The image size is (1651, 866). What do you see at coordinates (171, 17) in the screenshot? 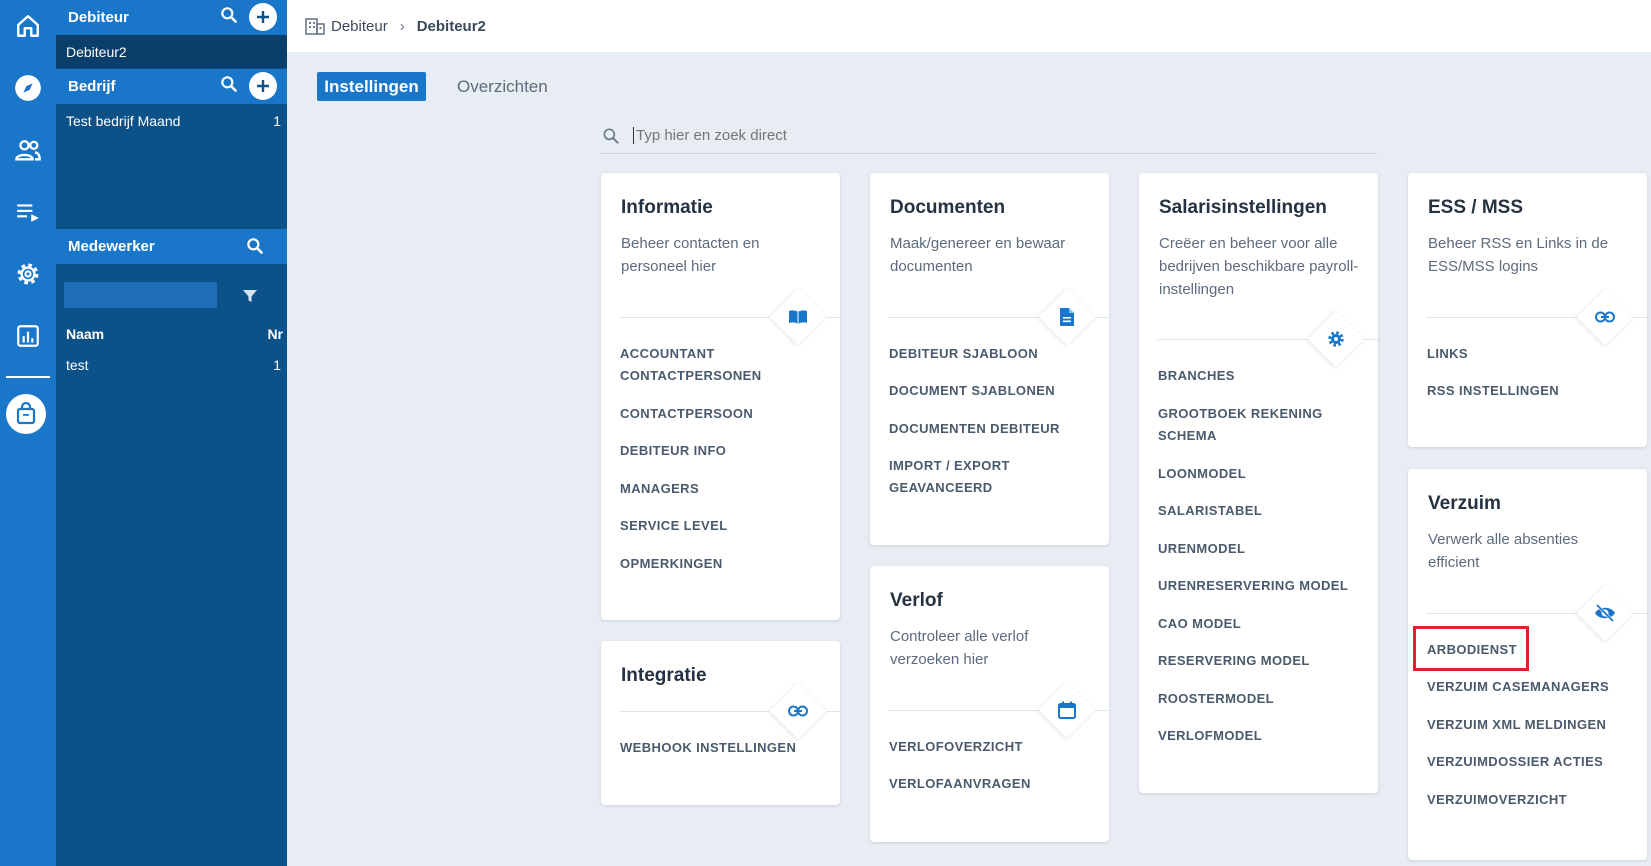
I see `debiteur-header: Debiteur` at bounding box center [171, 17].